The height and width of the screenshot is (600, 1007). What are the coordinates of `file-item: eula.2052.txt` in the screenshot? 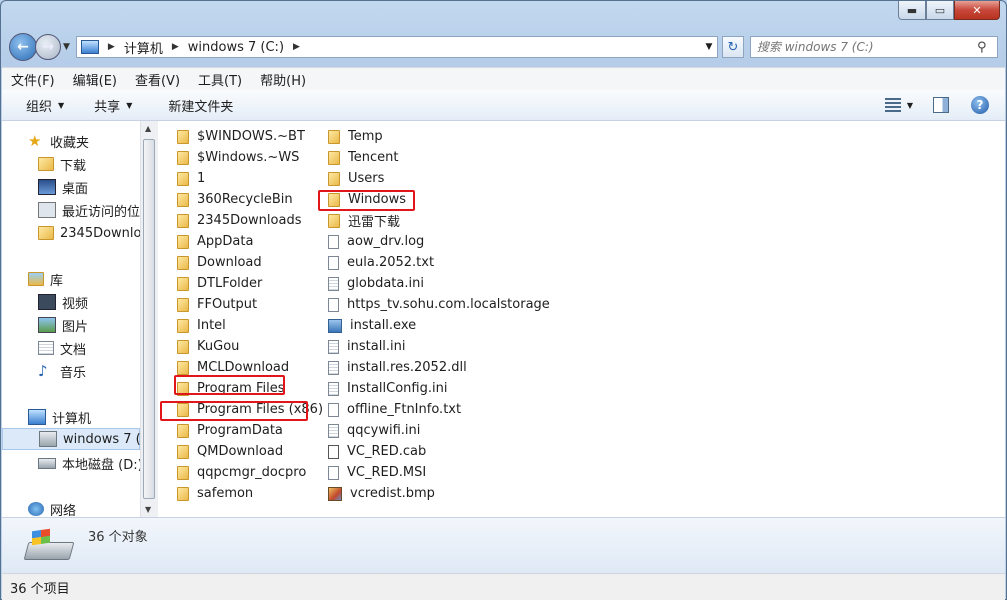 It's located at (381, 262).